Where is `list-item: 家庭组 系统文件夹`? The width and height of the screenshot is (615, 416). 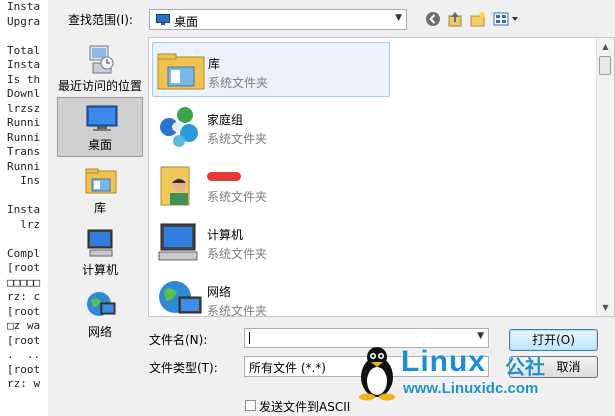 list-item: 家庭组 系统文件夹 is located at coordinates (271, 126).